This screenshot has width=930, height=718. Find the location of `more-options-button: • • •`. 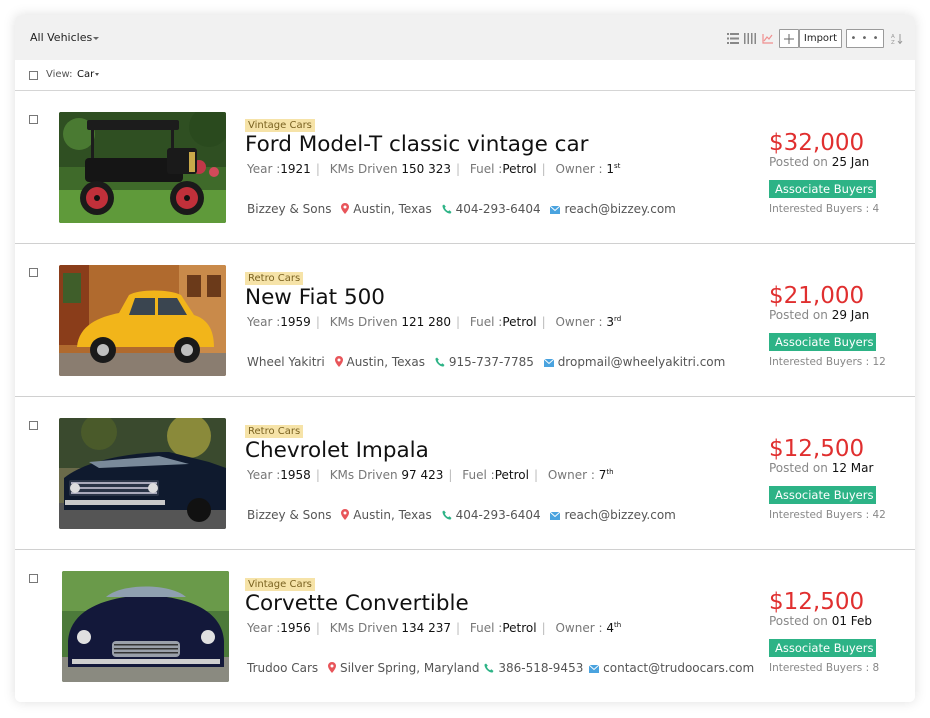

more-options-button: • • • is located at coordinates (865, 38).